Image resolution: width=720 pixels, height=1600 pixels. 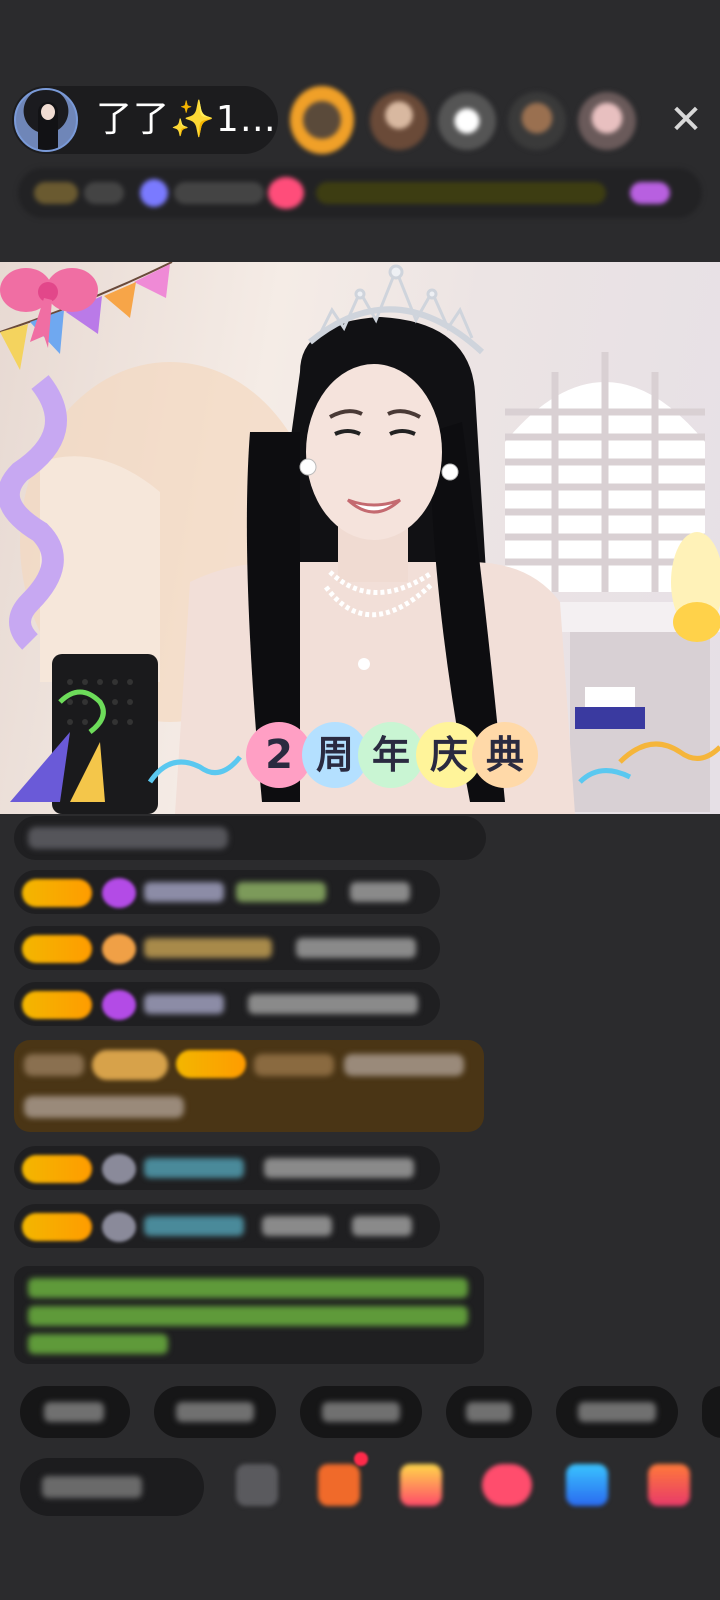 I want to click on close-icon: ✕, so click(x=686, y=120).